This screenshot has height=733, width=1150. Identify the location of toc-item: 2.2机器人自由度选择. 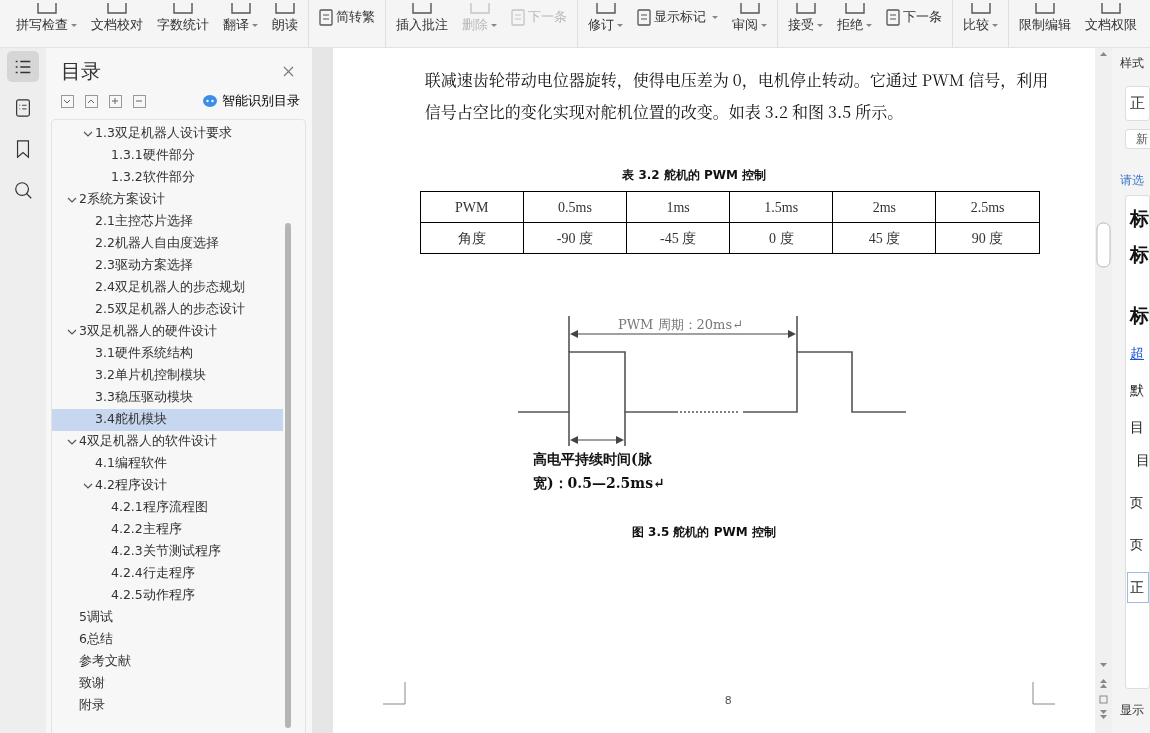
(167, 243).